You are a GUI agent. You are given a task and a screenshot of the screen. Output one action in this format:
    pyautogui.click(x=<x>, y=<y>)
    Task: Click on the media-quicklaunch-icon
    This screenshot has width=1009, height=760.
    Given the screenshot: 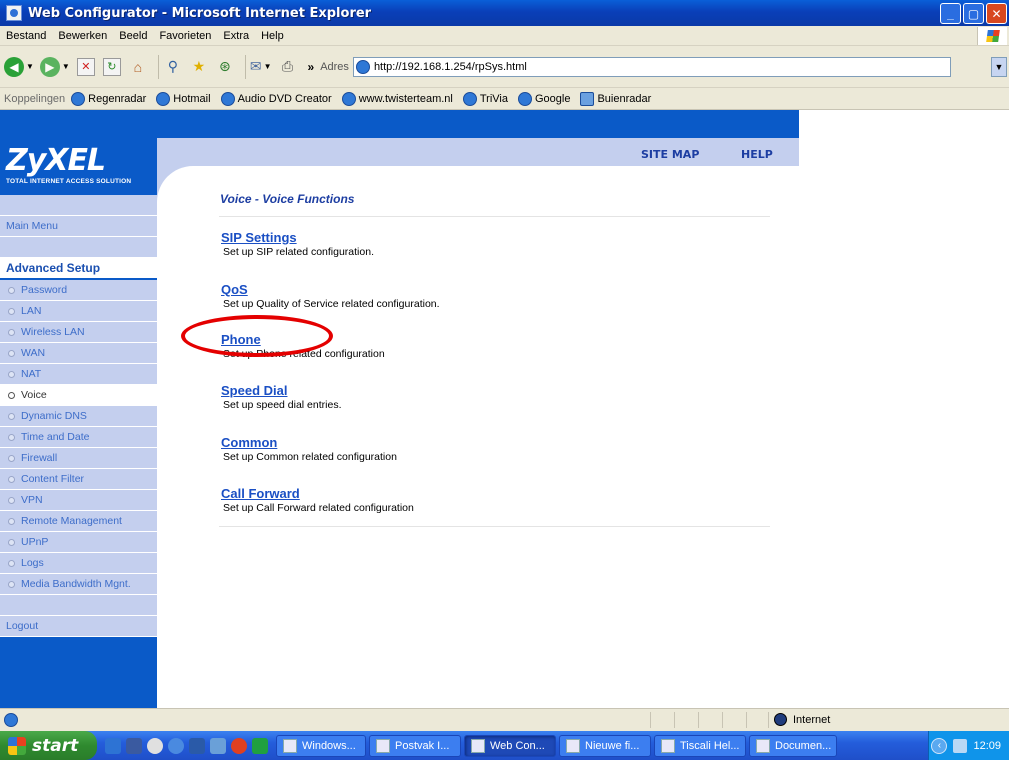 What is the action you would take?
    pyautogui.click(x=155, y=745)
    